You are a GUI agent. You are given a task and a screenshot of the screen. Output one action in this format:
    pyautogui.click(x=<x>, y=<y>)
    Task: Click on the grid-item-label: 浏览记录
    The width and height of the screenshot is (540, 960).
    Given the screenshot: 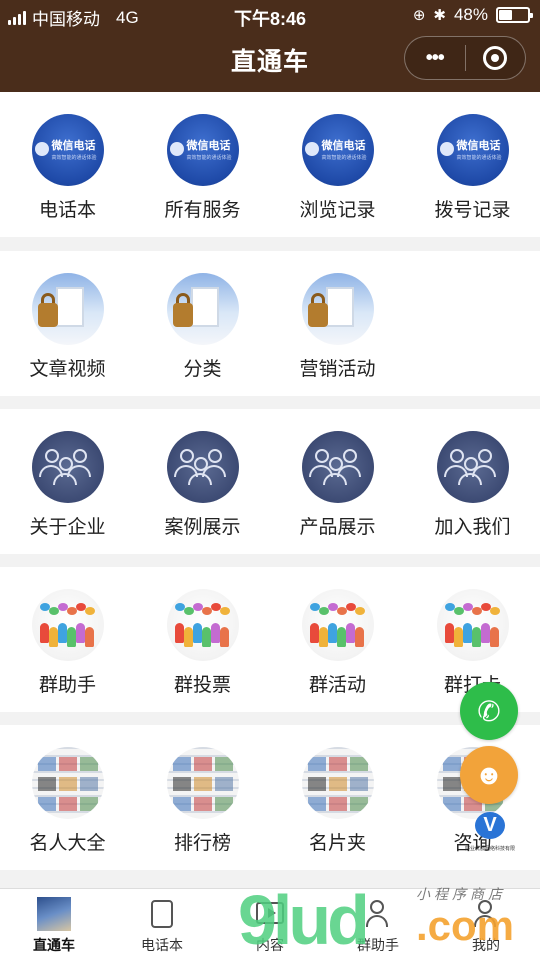 What is the action you would take?
    pyautogui.click(x=337, y=210)
    